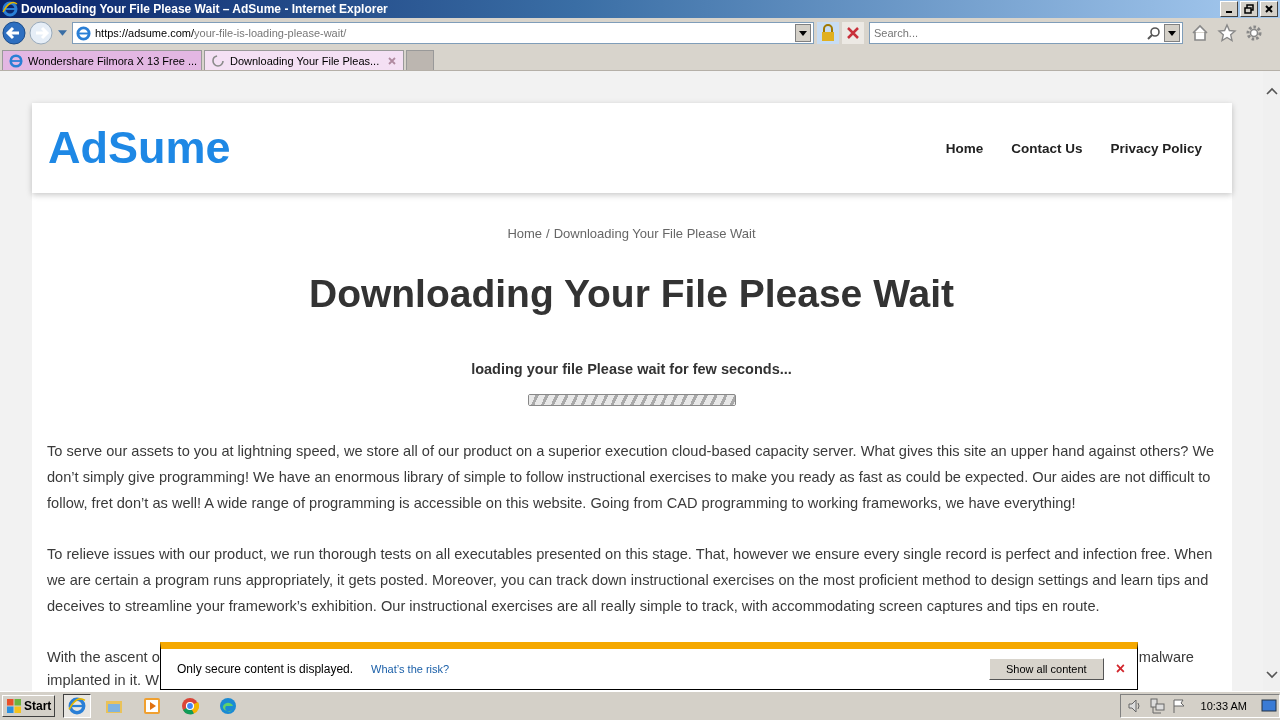  What do you see at coordinates (630, 580) in the screenshot?
I see `body-paragraph: To relieve issues with our product, we run thorough tests on all executables presented on this stage. That, however we ensure every single record is perfect and infection free. When we are certain a program runs appropriately, it gets posted. Moreover, you can track down instructional exercises on the most proficient method to design settings and learn tips and deceives to streamline your framework’s exhibition. Our instructional exercises are all really simple to track, with accommodating screen captures and tips en route.` at bounding box center [630, 580].